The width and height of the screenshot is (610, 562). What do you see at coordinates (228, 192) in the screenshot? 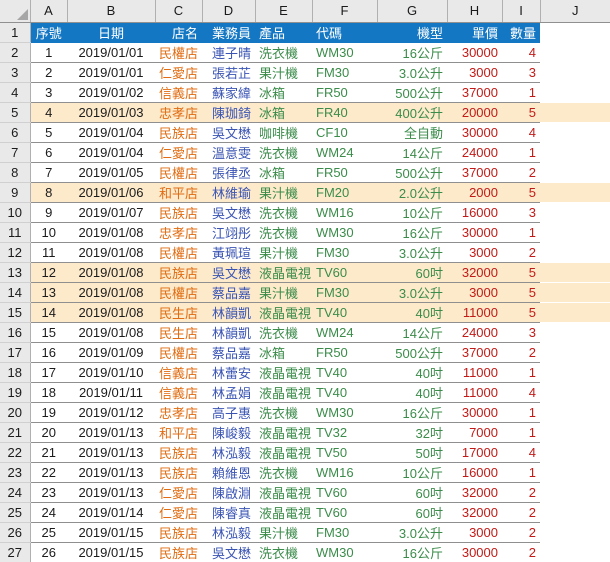
I see `cell-staff: 林維瑜` at bounding box center [228, 192].